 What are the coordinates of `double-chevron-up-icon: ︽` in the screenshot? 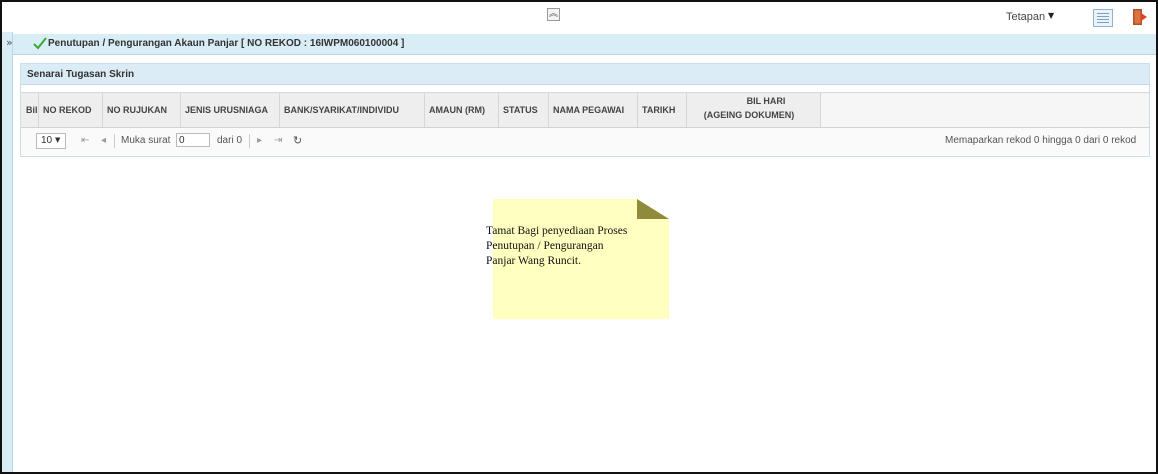 It's located at (553, 14).